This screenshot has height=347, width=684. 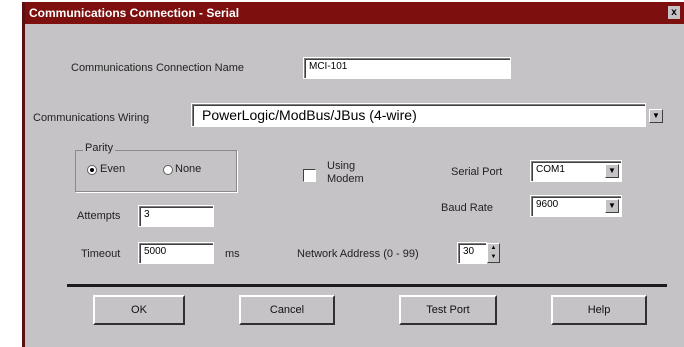 What do you see at coordinates (99, 148) in the screenshot?
I see `parity-group-label: Parity` at bounding box center [99, 148].